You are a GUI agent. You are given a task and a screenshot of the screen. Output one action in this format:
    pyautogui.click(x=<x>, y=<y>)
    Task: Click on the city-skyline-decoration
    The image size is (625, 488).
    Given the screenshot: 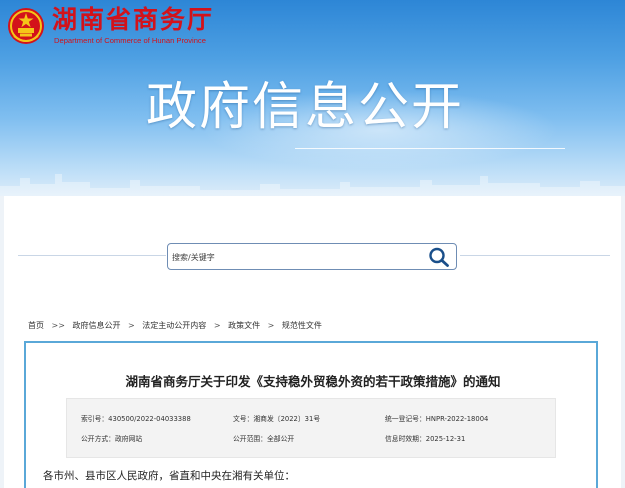 What is the action you would take?
    pyautogui.click(x=312, y=185)
    